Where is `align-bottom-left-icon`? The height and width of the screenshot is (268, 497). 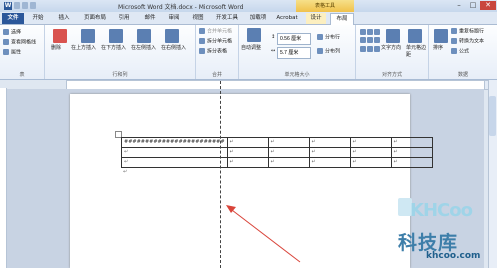
align-bottom-left-icon is located at coordinates (363, 48).